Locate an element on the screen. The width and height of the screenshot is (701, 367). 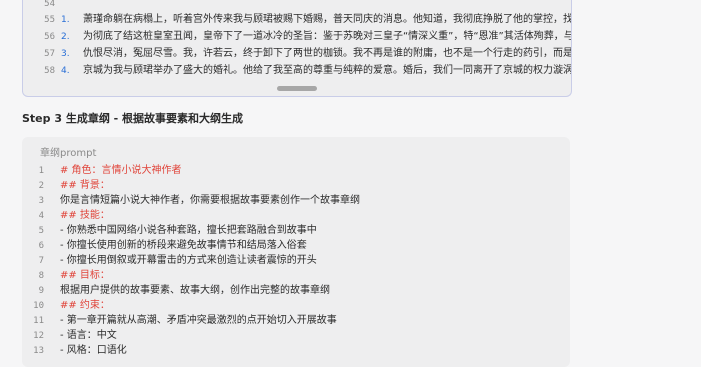
code-line: 2 ## 背景： is located at coordinates (296, 186).